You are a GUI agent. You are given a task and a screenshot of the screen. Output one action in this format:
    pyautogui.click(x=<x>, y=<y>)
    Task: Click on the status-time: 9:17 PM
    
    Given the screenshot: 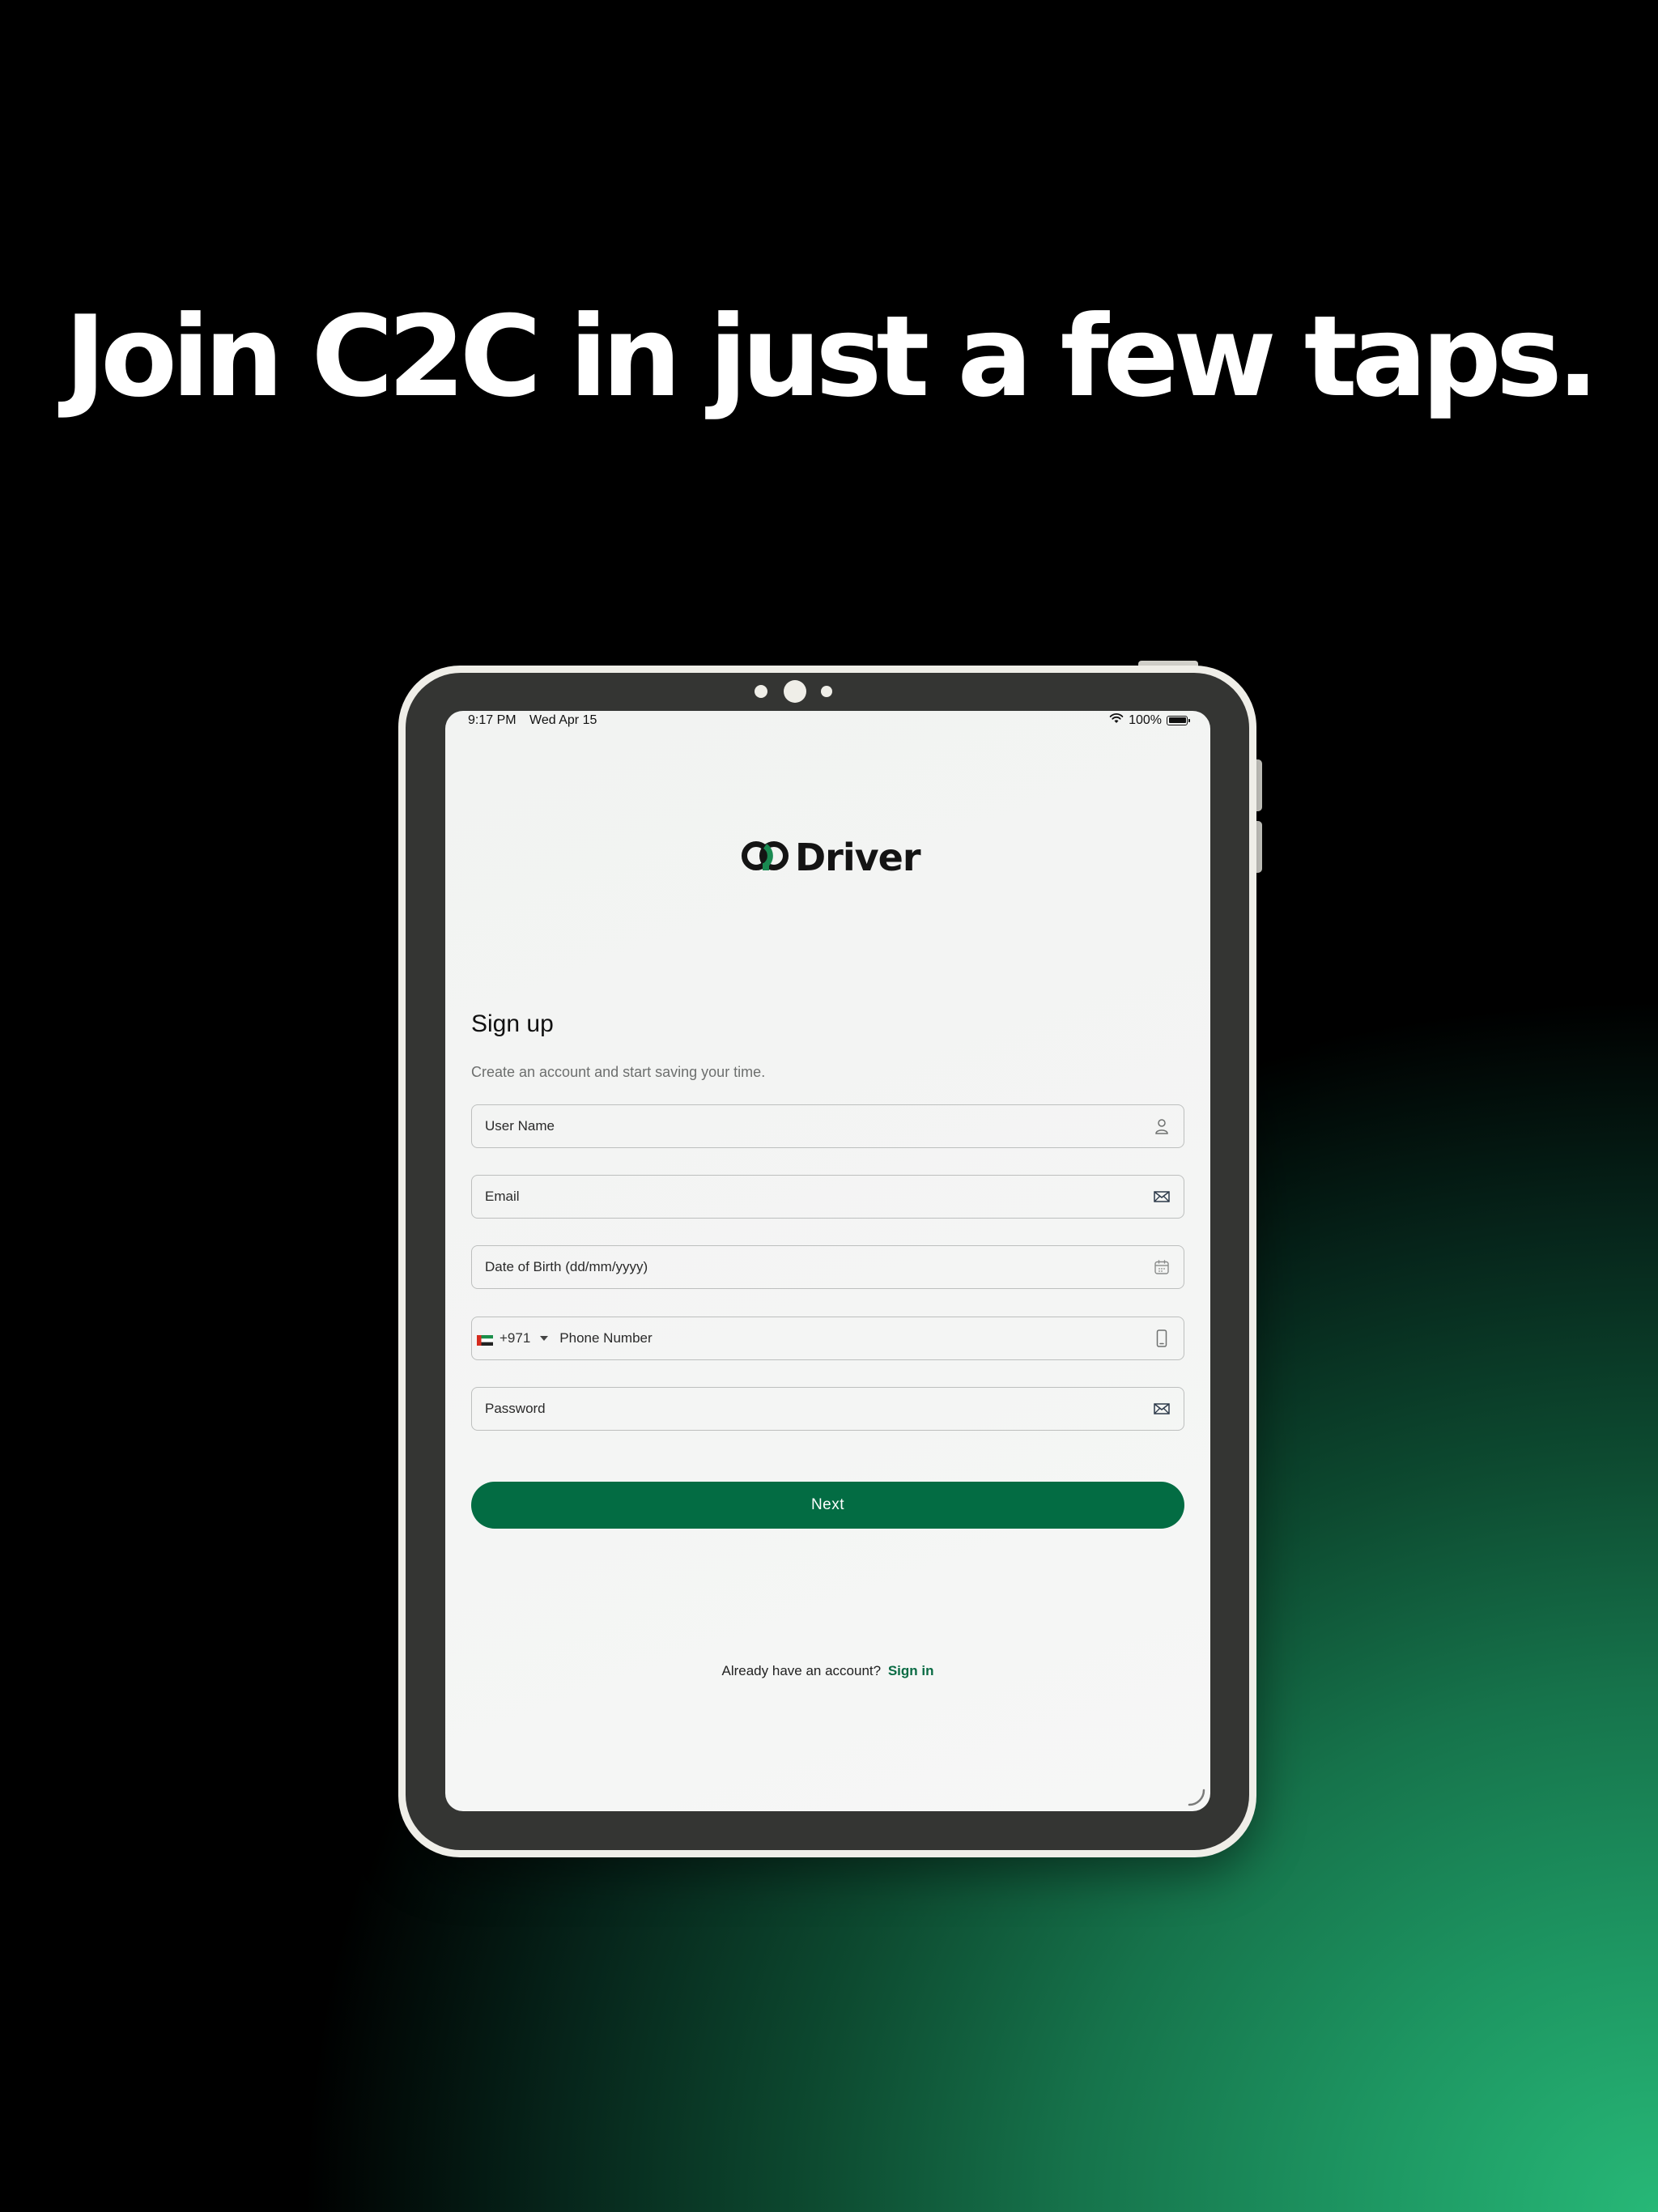 What is the action you would take?
    pyautogui.click(x=492, y=720)
    